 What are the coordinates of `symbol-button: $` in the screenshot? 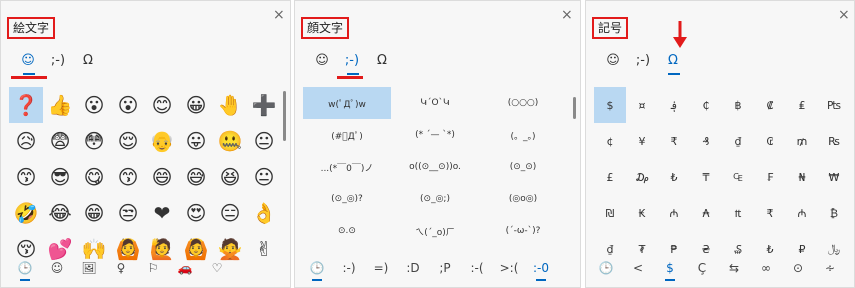 It's located at (610, 105).